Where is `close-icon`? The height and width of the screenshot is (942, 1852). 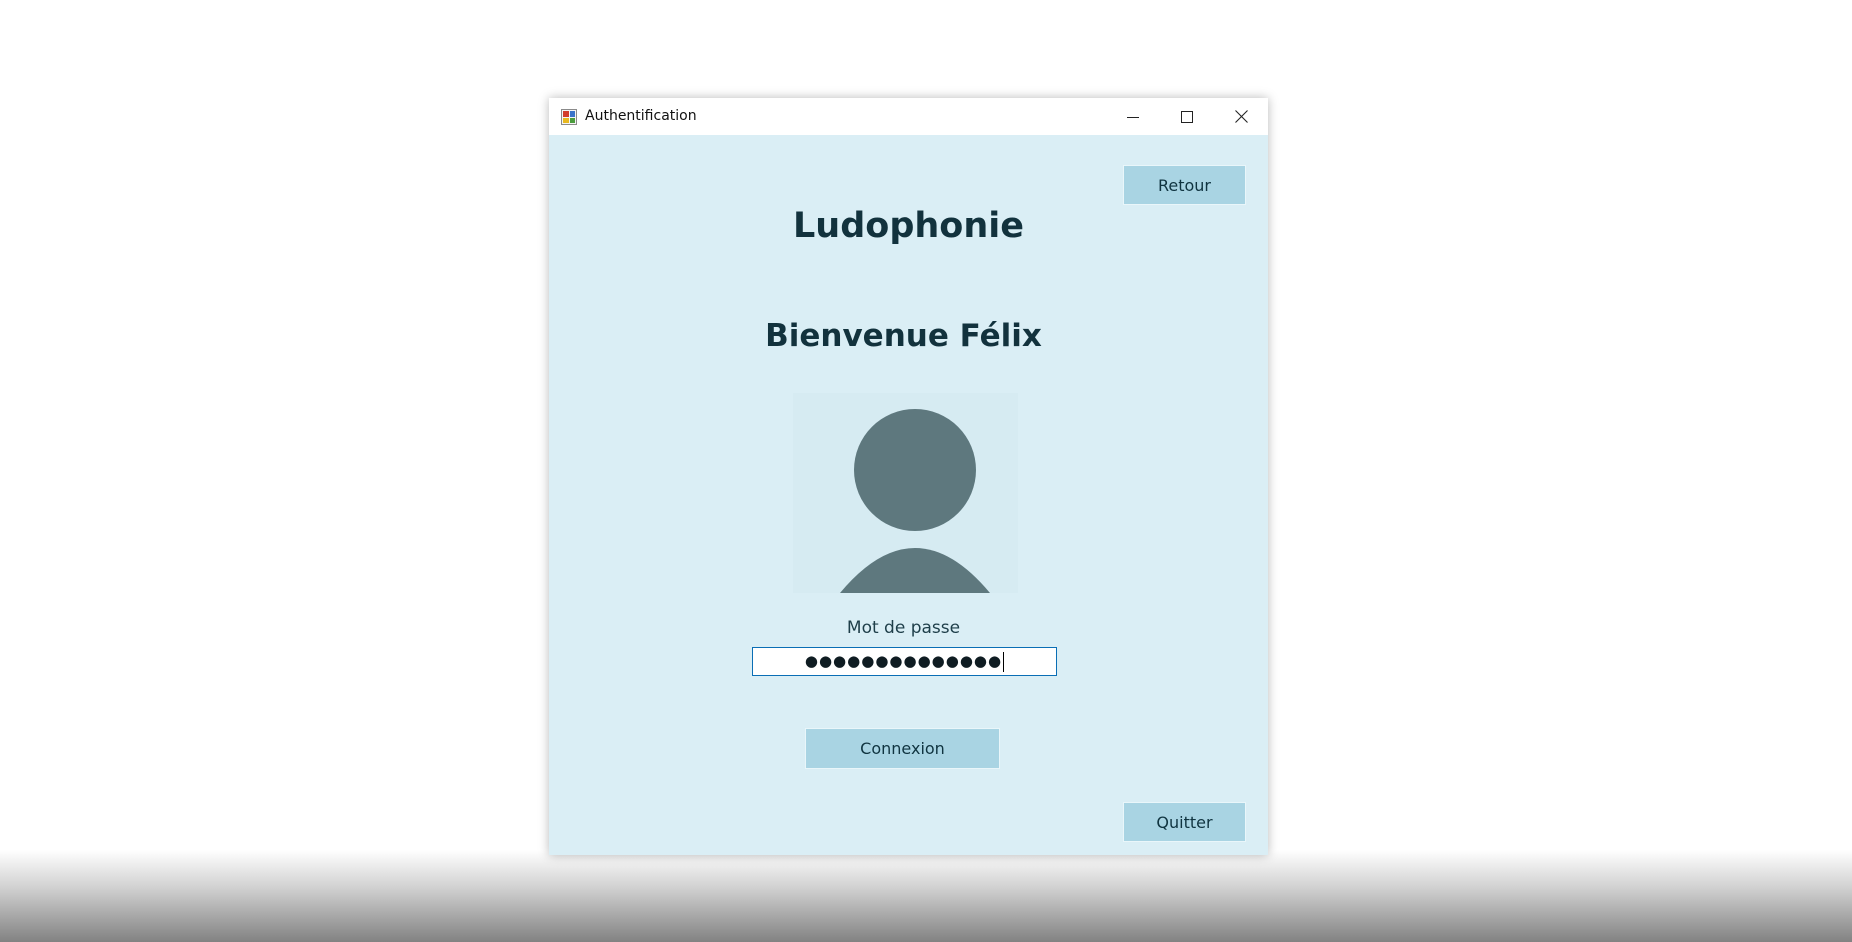 close-icon is located at coordinates (1241, 116).